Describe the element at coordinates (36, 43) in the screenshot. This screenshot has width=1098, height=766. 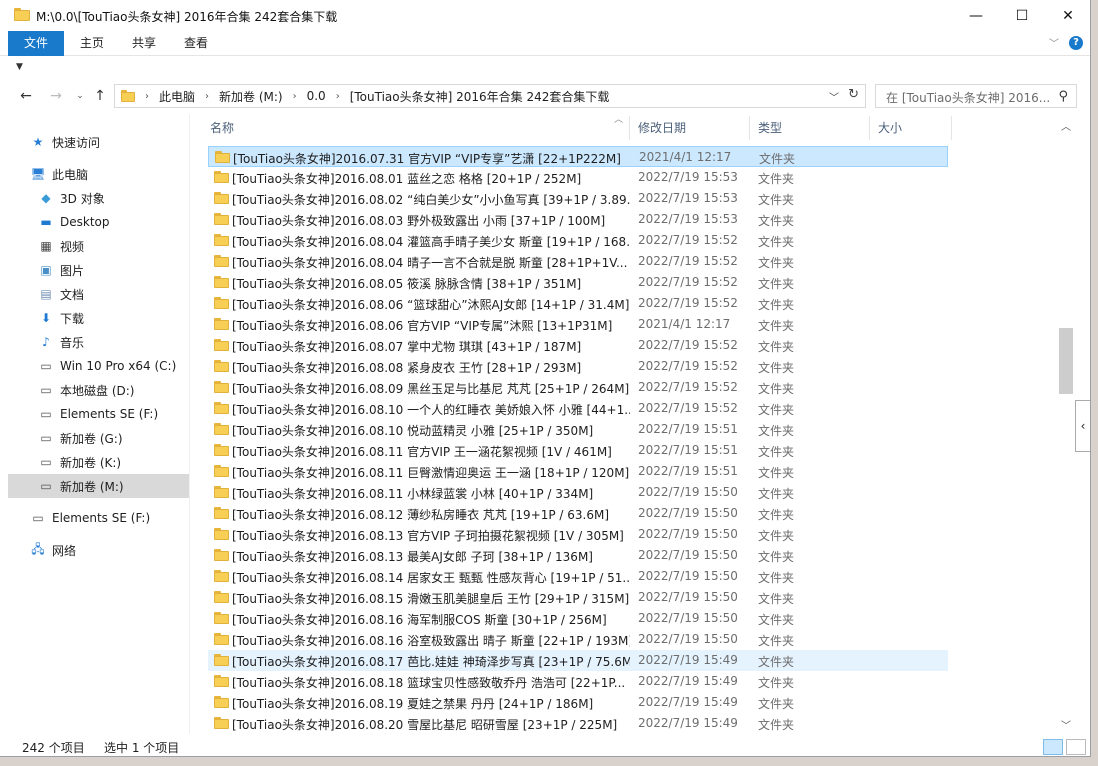
I see `tab-file: 文件` at that location.